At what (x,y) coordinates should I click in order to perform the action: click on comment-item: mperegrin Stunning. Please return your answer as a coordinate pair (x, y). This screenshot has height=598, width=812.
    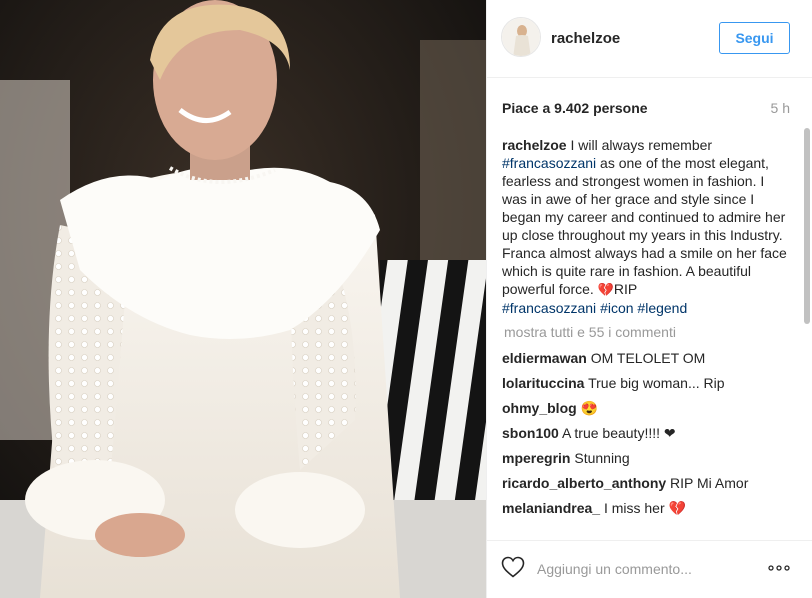
    Looking at the image, I should click on (647, 458).